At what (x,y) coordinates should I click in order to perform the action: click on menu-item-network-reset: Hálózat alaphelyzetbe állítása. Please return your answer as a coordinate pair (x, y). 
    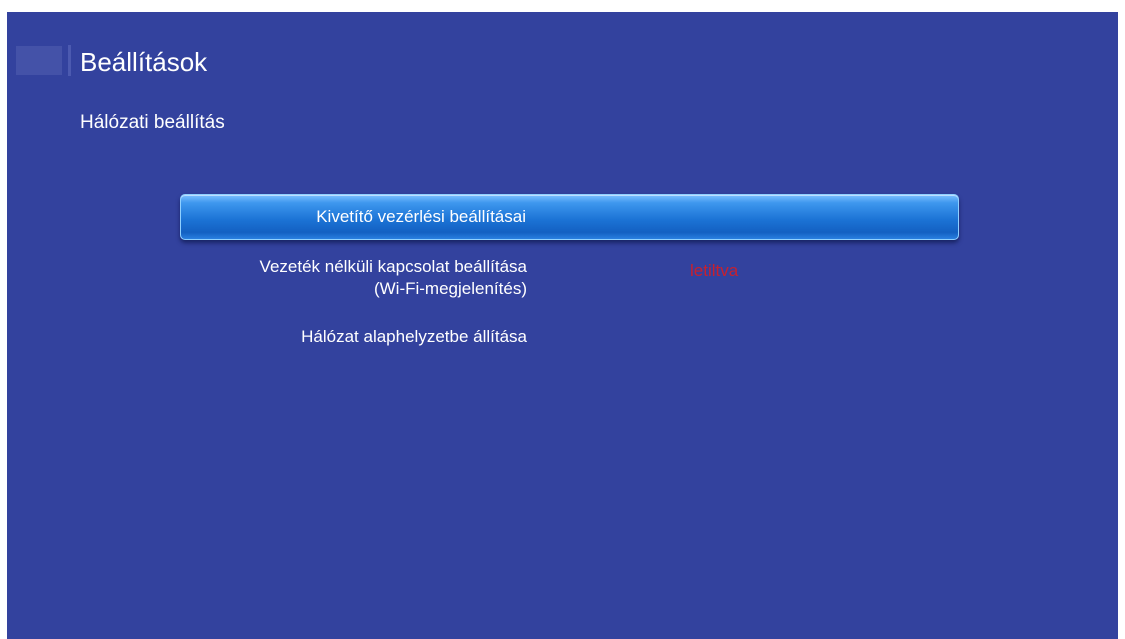
    Looking at the image, I should click on (569, 339).